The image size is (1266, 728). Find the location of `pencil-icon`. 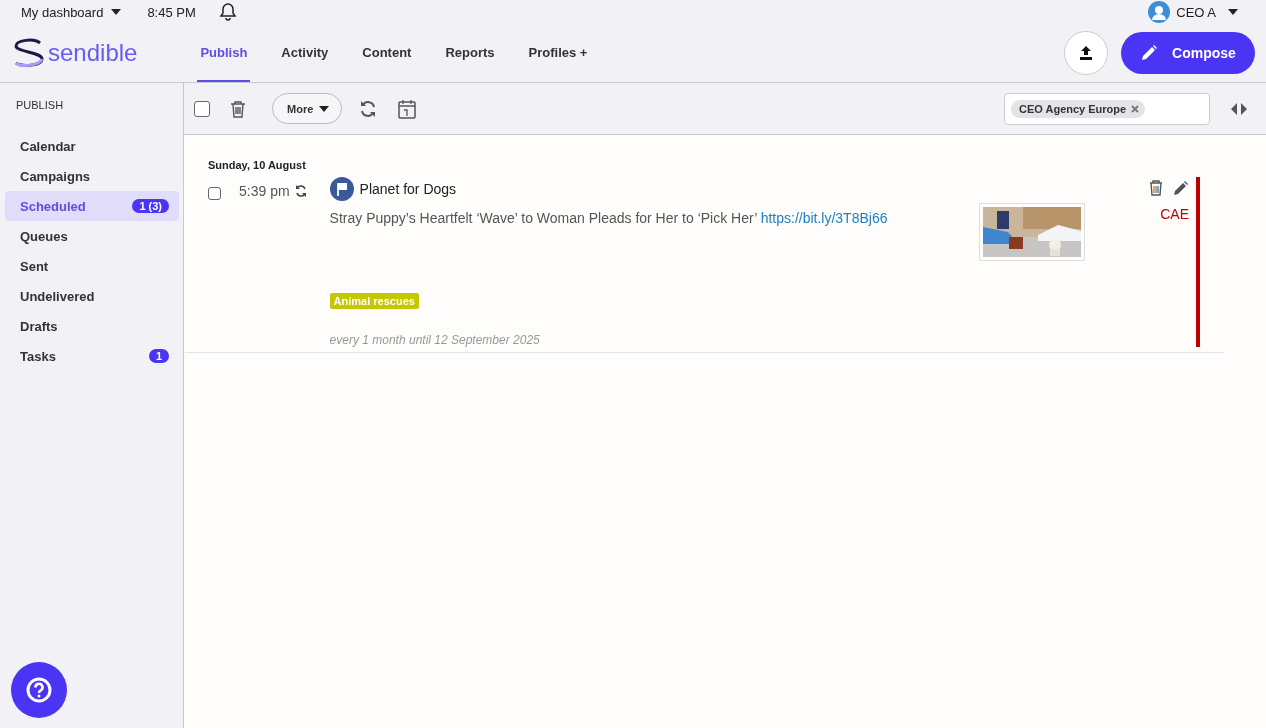

pencil-icon is located at coordinates (1149, 53).